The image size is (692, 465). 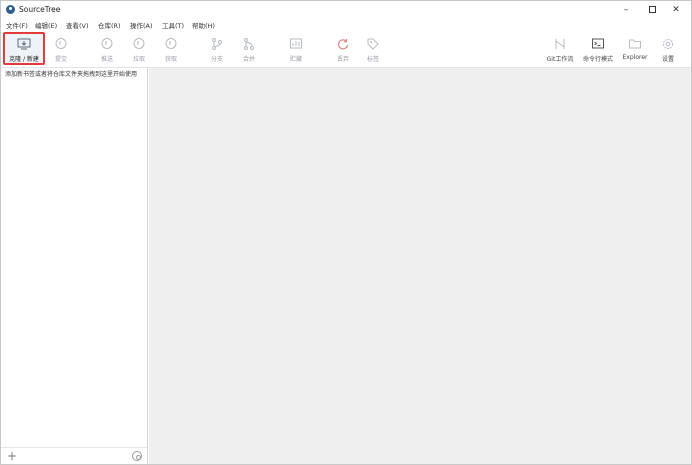 I want to click on commit-icon, so click(x=61, y=43).